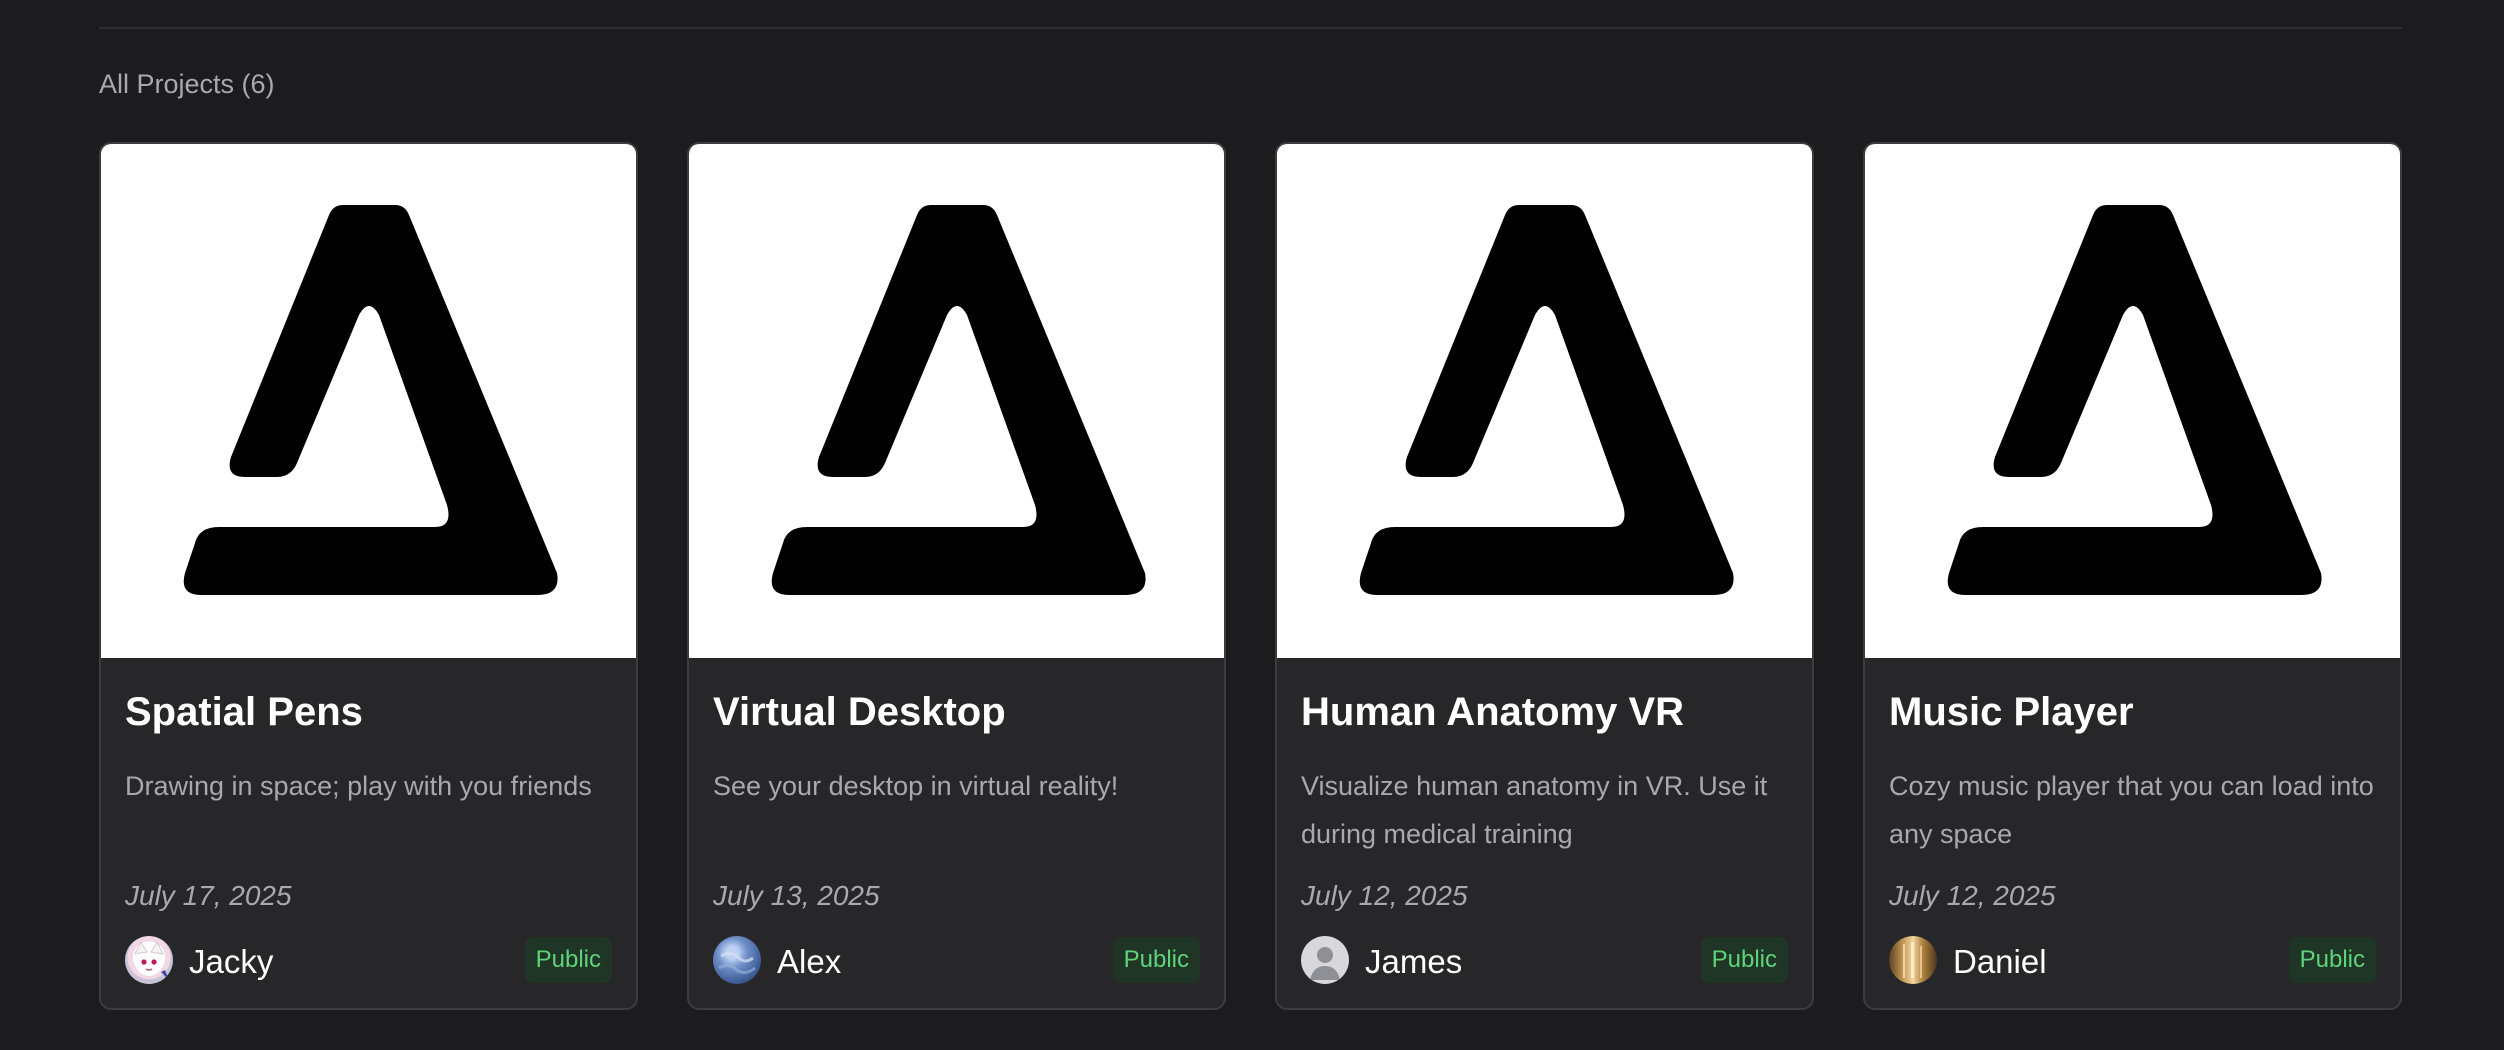 The image size is (2504, 1050). I want to click on author-name: Daniel, so click(2000, 962).